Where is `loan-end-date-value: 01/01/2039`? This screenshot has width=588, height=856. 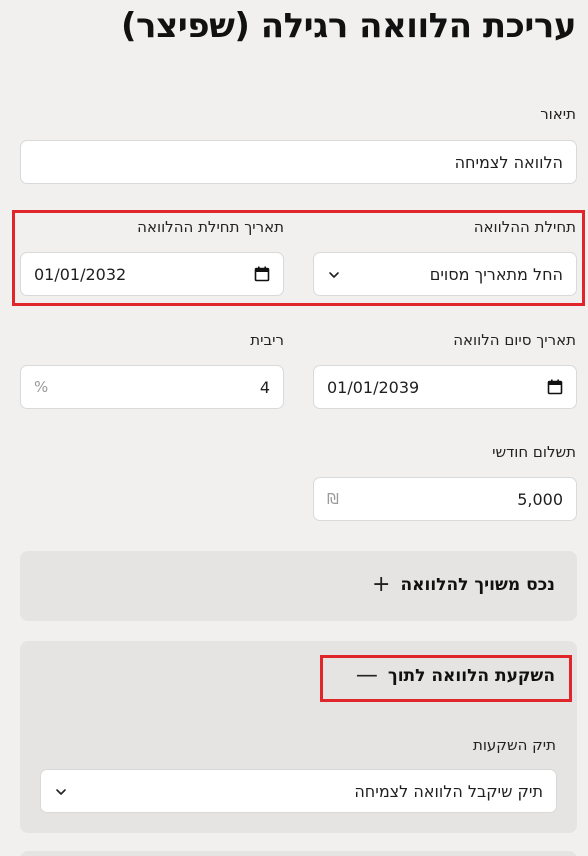 loan-end-date-value: 01/01/2039 is located at coordinates (373, 387).